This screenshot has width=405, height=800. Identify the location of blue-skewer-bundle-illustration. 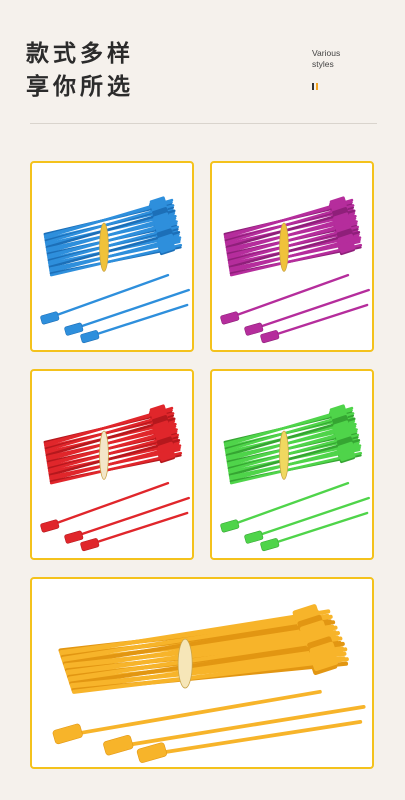
(115, 270).